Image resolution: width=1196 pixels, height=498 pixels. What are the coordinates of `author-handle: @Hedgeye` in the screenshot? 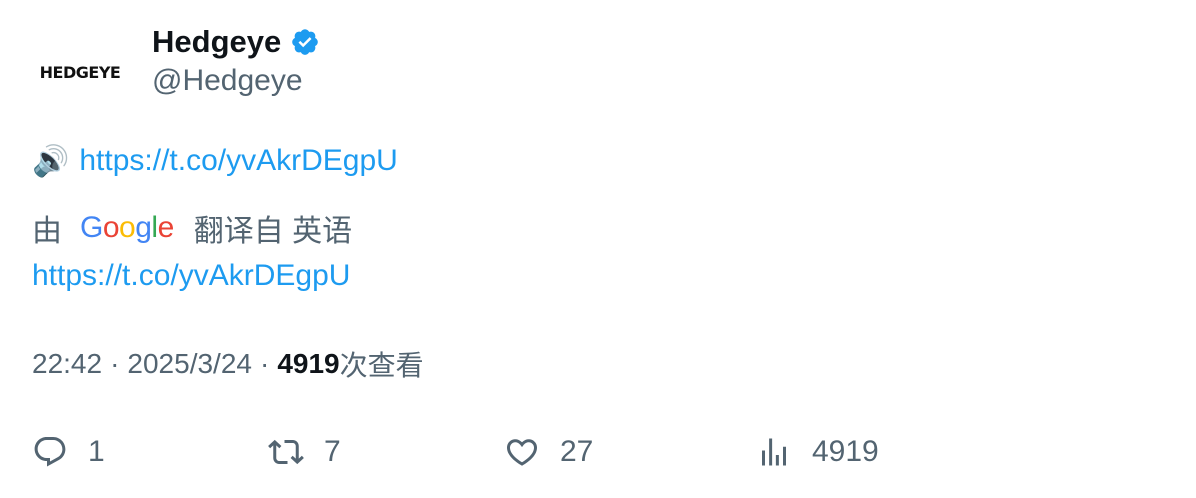 It's located at (227, 81).